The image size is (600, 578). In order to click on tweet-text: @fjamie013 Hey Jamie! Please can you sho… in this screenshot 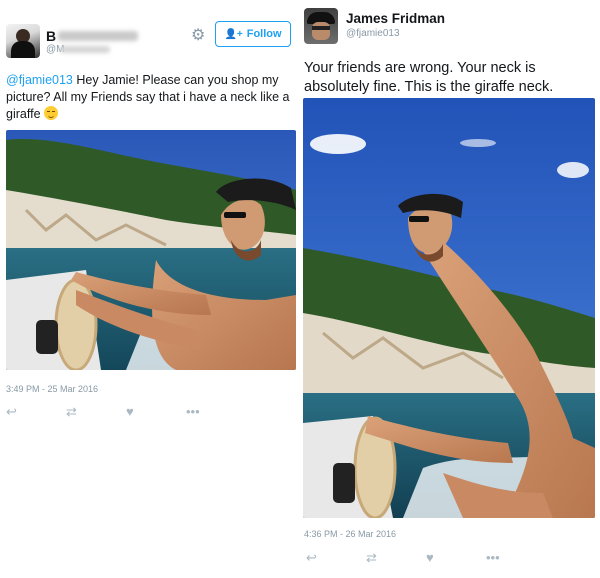, I will do `click(152, 97)`.